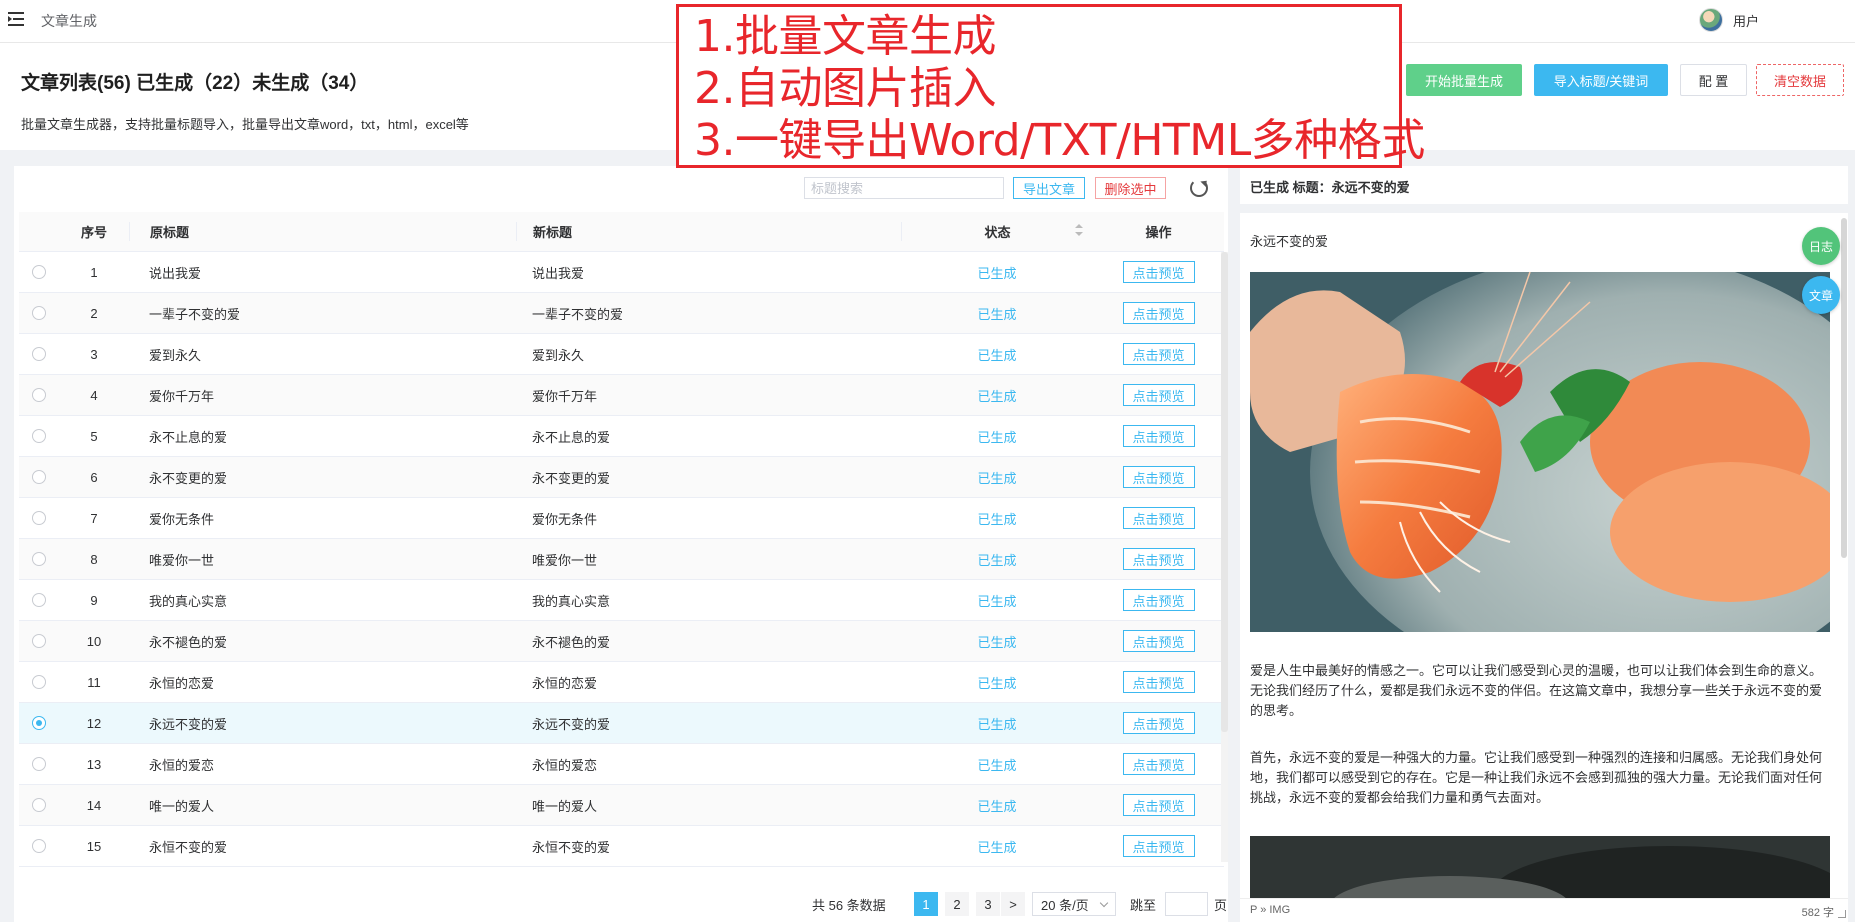  Describe the element at coordinates (1464, 80) in the screenshot. I see `start-batch-button: 开始批量生成` at that location.